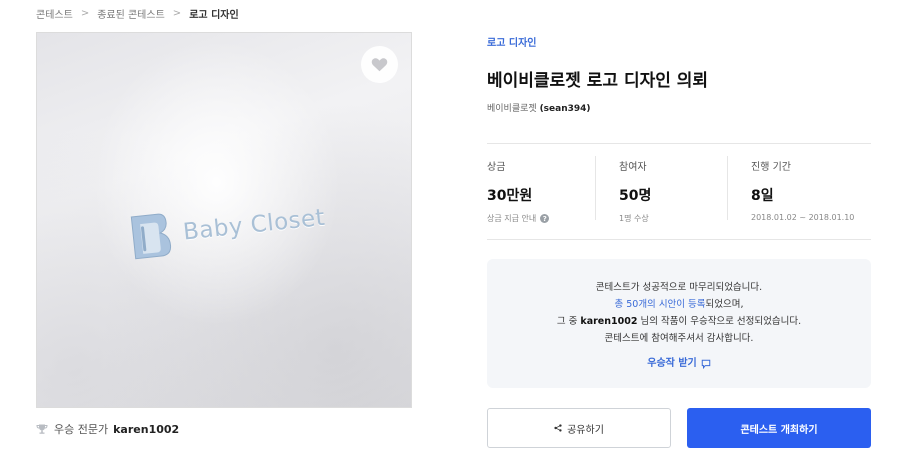 This screenshot has height=455, width=915. Describe the element at coordinates (634, 218) in the screenshot. I see `stat-participants-sub: 1명 수상` at that location.